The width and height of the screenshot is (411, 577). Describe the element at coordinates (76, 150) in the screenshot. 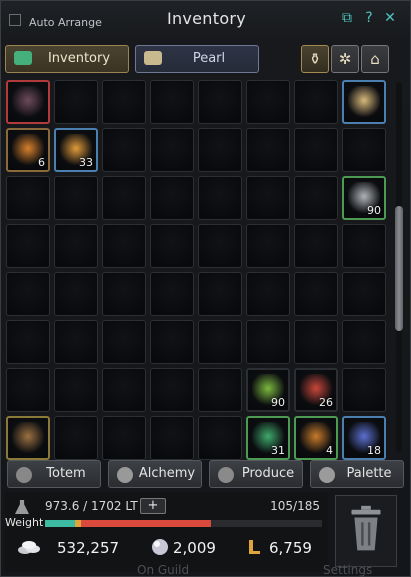

I see `orange-elixir-item-slot: 33` at that location.